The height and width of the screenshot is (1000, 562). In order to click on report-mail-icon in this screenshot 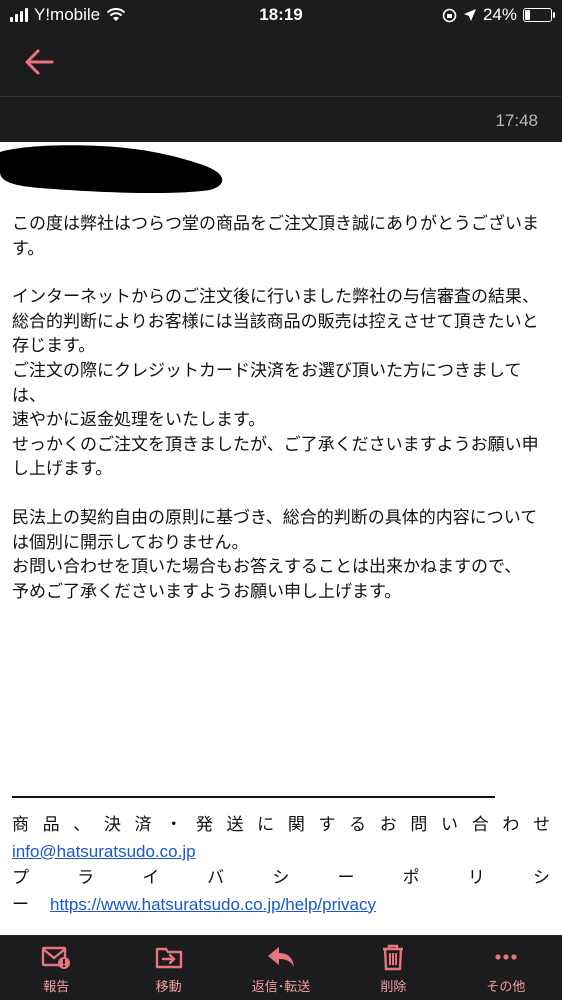, I will do `click(56, 957)`.